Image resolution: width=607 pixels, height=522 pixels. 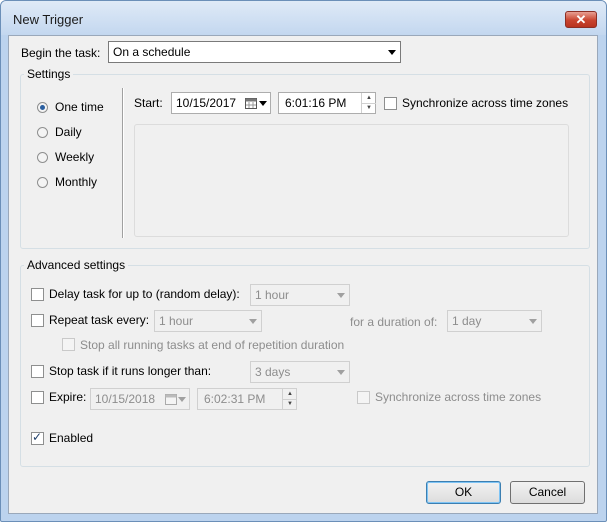 What do you see at coordinates (76, 265) in the screenshot?
I see `advanced-settings-label: Advanced settings` at bounding box center [76, 265].